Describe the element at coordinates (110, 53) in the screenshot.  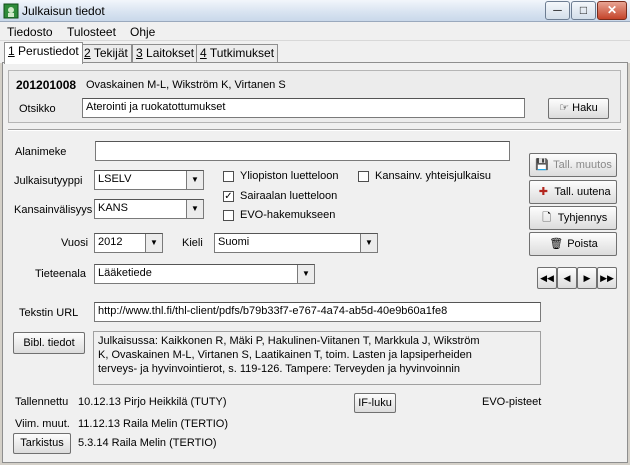
I see `tab-label: Tekijät` at that location.